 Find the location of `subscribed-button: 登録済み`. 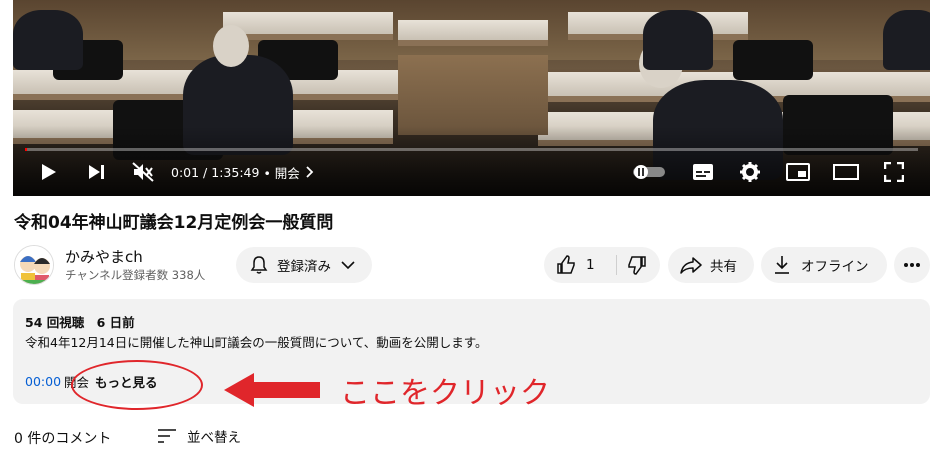

subscribed-button: 登録済み is located at coordinates (304, 265).